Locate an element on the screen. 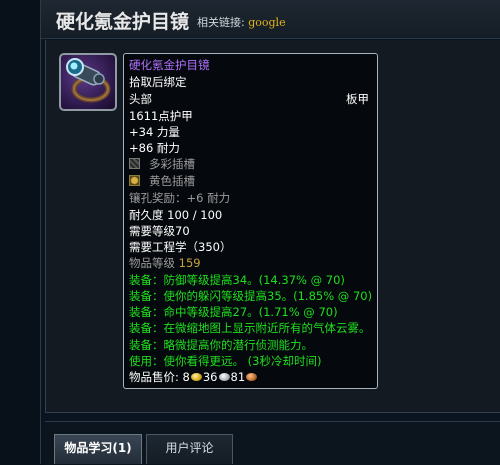 The image size is (500, 465). item-level-label: 物品等级 is located at coordinates (152, 263).